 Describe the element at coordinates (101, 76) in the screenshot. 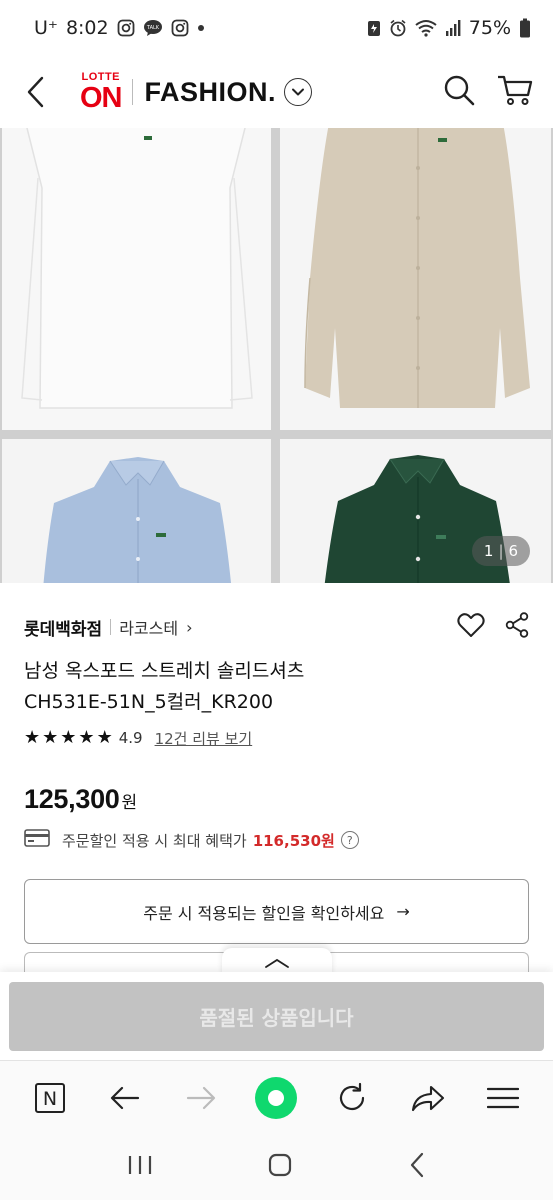

I see `logo-lotte-text: LOTTE` at that location.